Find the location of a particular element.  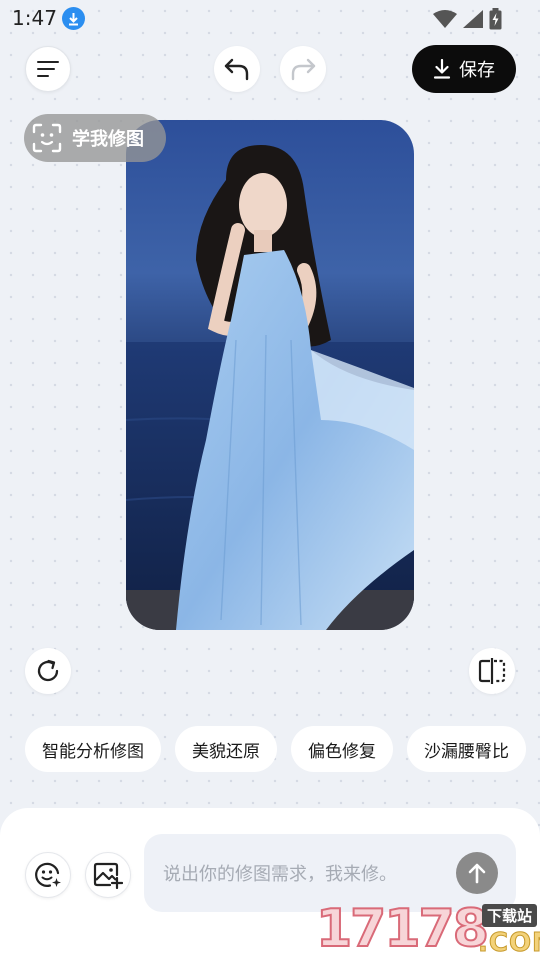

redo-arrow-icon is located at coordinates (303, 69).